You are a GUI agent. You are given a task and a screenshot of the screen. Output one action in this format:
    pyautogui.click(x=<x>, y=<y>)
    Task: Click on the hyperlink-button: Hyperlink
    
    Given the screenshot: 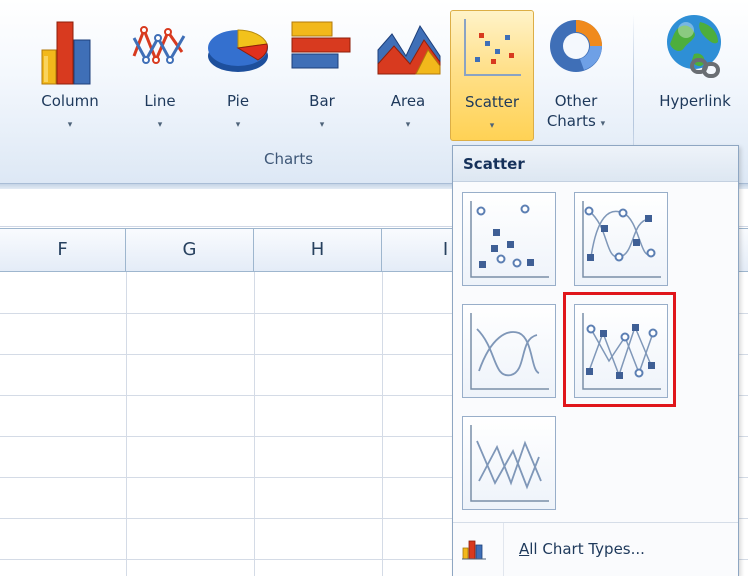 What is the action you would take?
    pyautogui.click(x=695, y=72)
    